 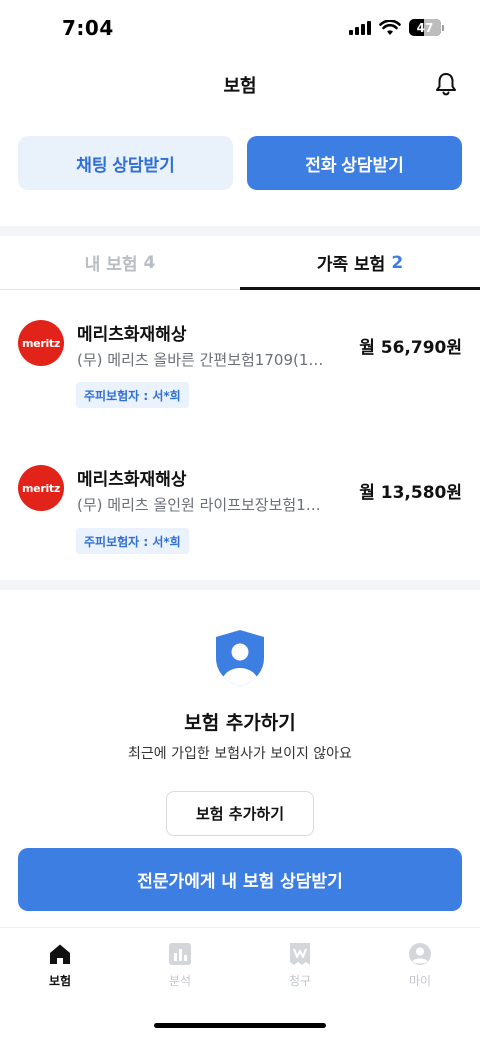 What do you see at coordinates (397, 262) in the screenshot?
I see `tab-count: 2` at bounding box center [397, 262].